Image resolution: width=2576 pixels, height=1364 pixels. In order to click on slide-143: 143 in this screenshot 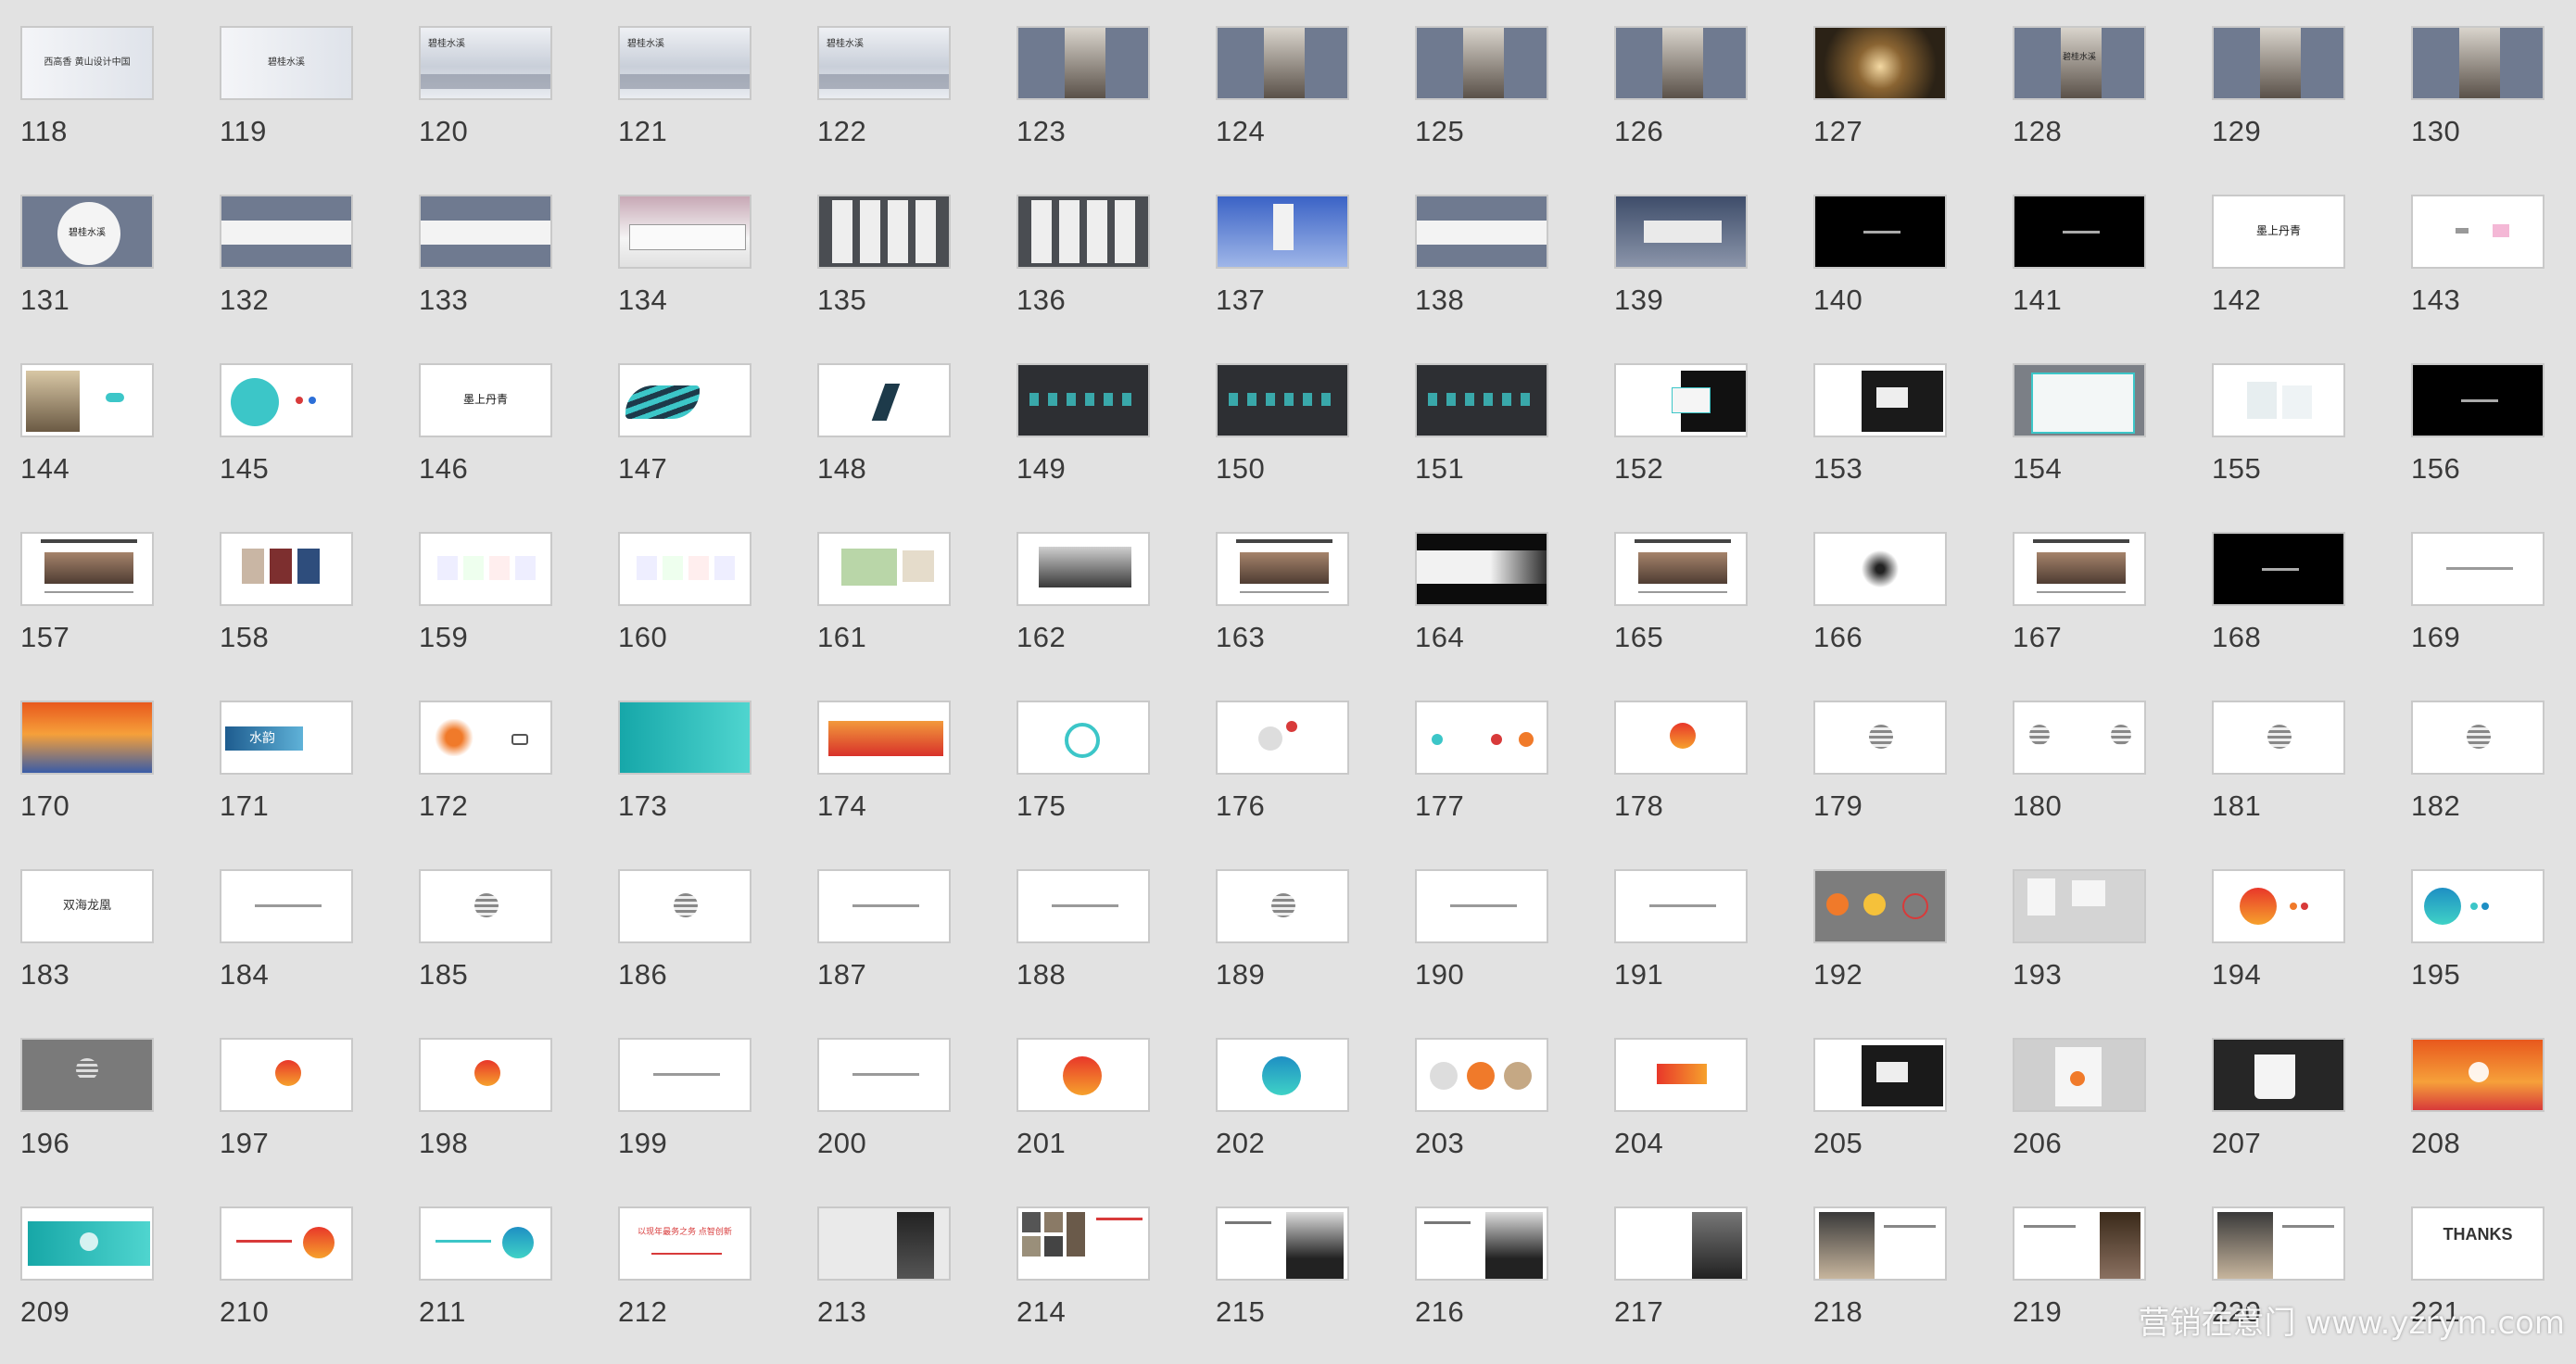, I will do `click(2493, 273)`.